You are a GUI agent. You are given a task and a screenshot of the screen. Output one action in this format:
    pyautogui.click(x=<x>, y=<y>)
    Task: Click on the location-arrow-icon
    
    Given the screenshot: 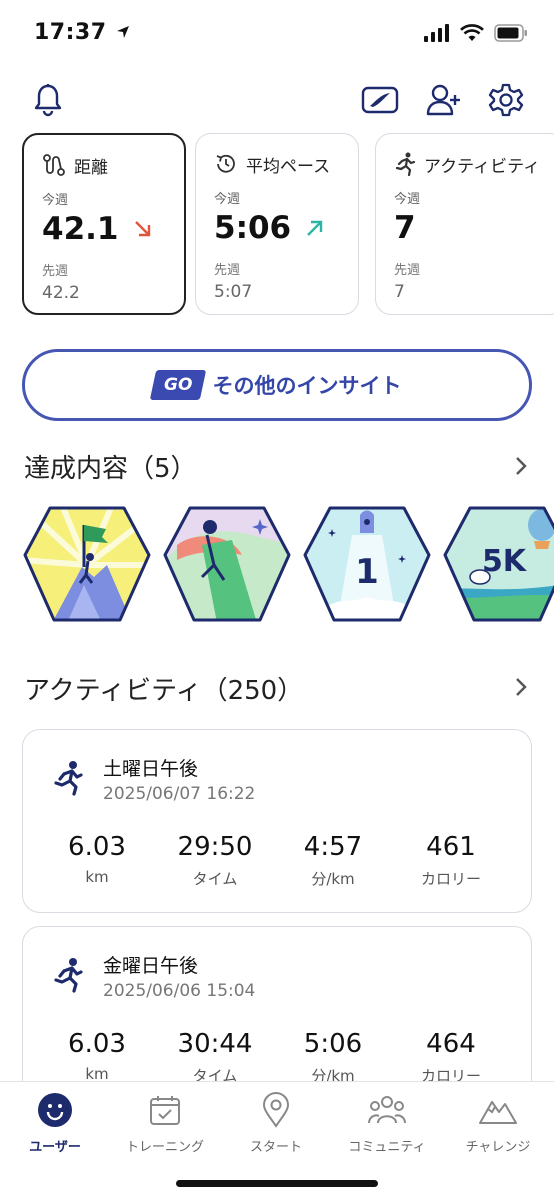 What is the action you would take?
    pyautogui.click(x=122, y=32)
    